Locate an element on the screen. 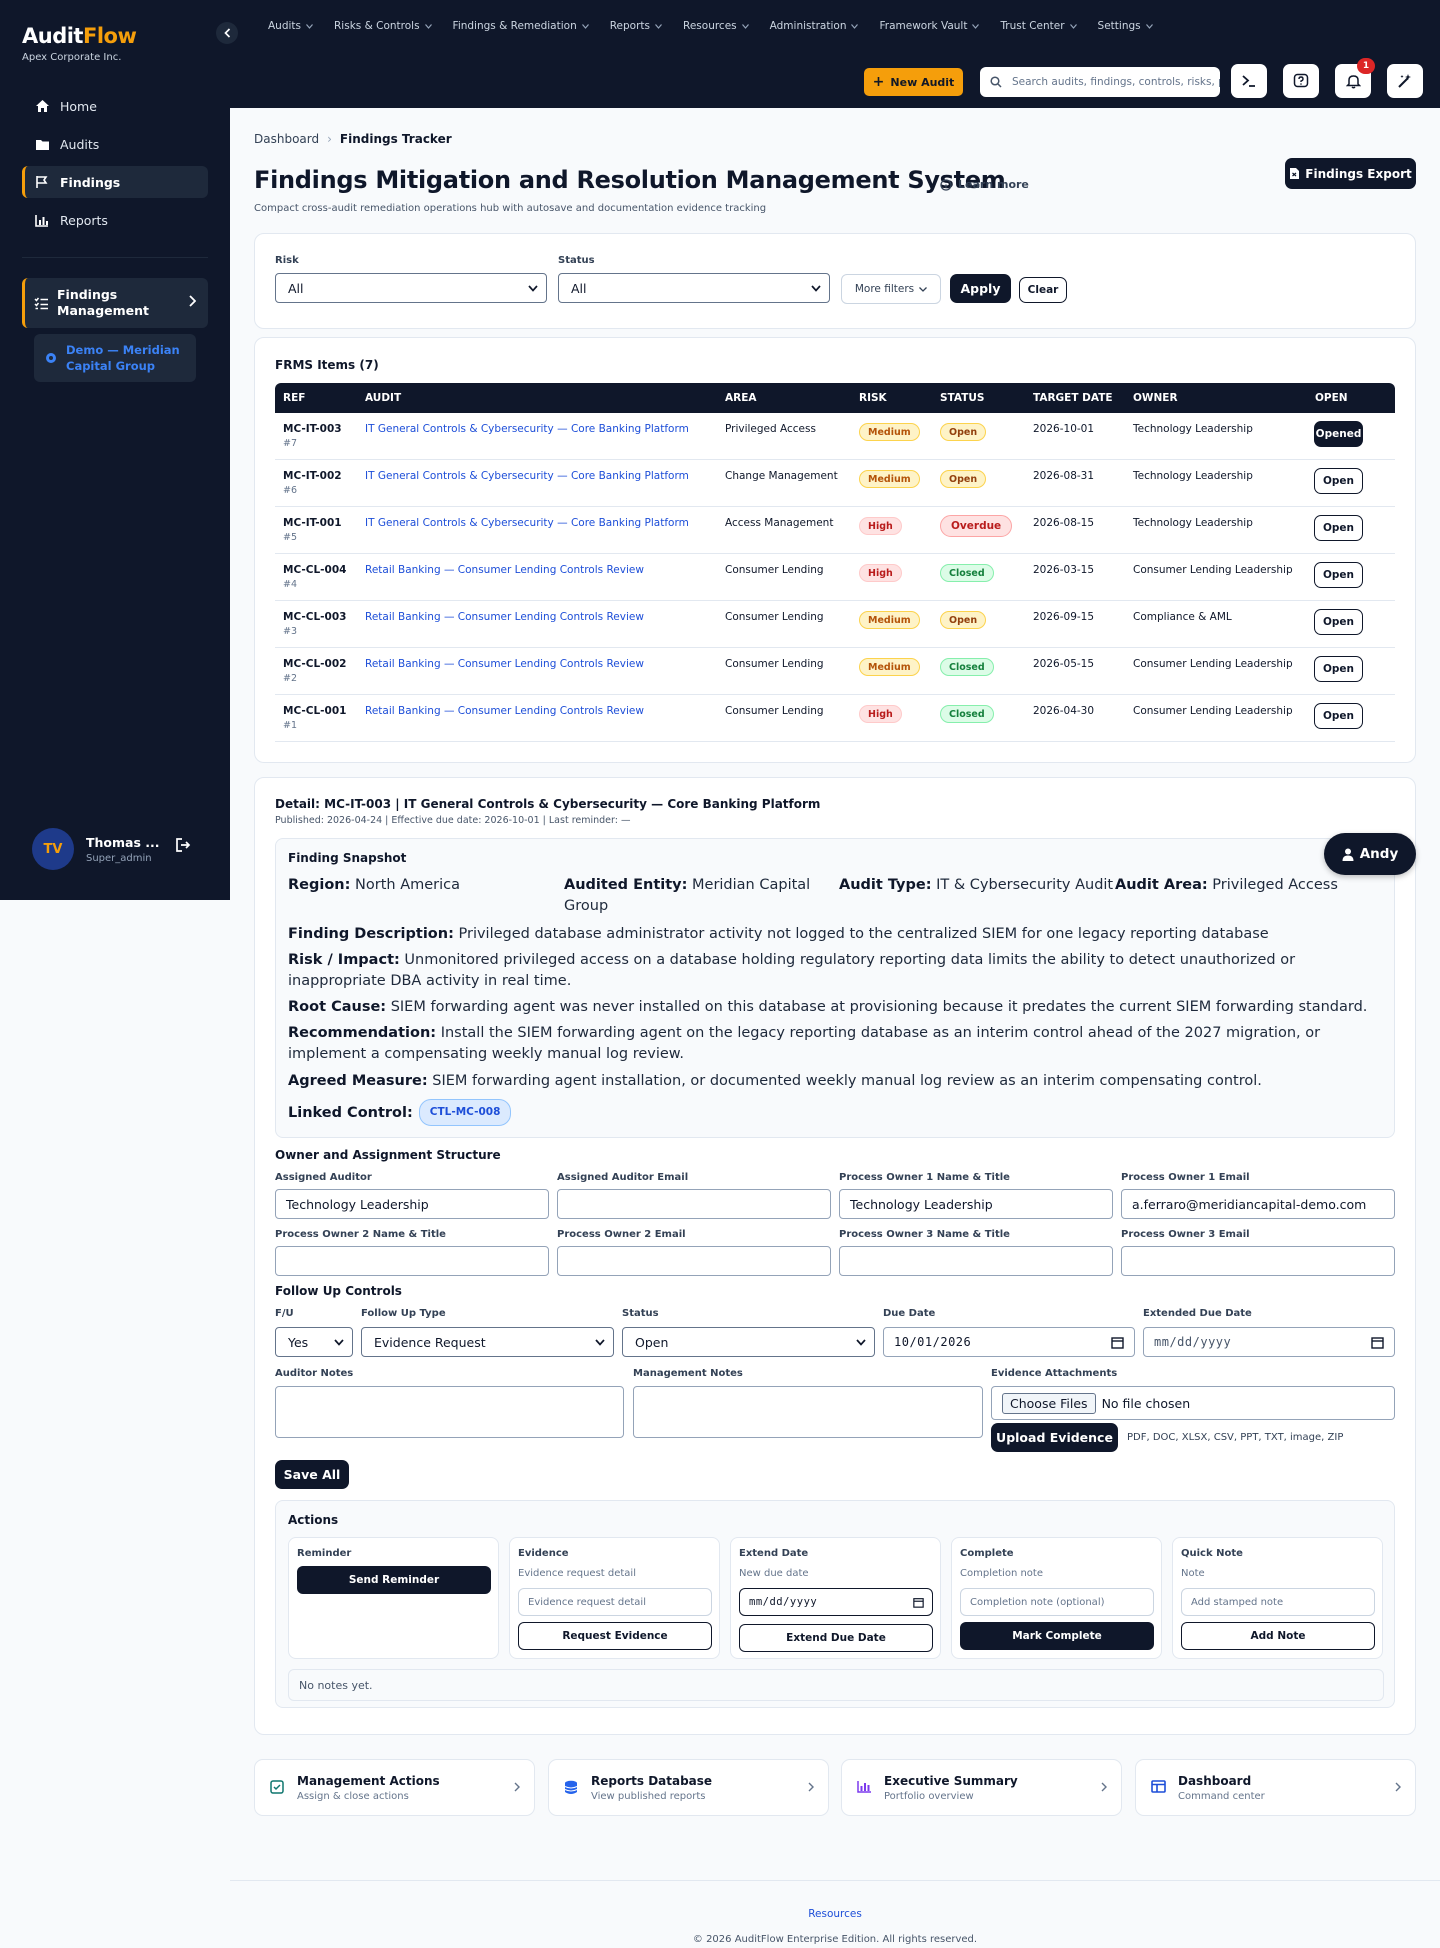 The height and width of the screenshot is (1948, 1440). extend-due-date-button: Extend Due Date is located at coordinates (836, 1638).